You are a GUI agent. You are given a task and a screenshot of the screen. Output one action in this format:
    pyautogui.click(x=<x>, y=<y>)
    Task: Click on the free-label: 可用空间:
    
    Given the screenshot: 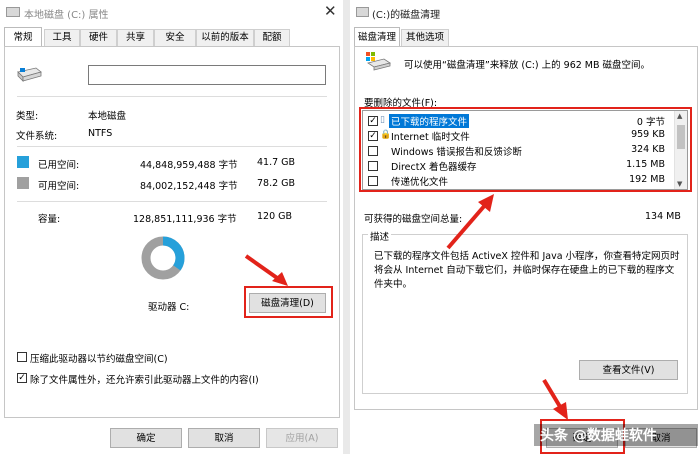 What is the action you would take?
    pyautogui.click(x=59, y=186)
    